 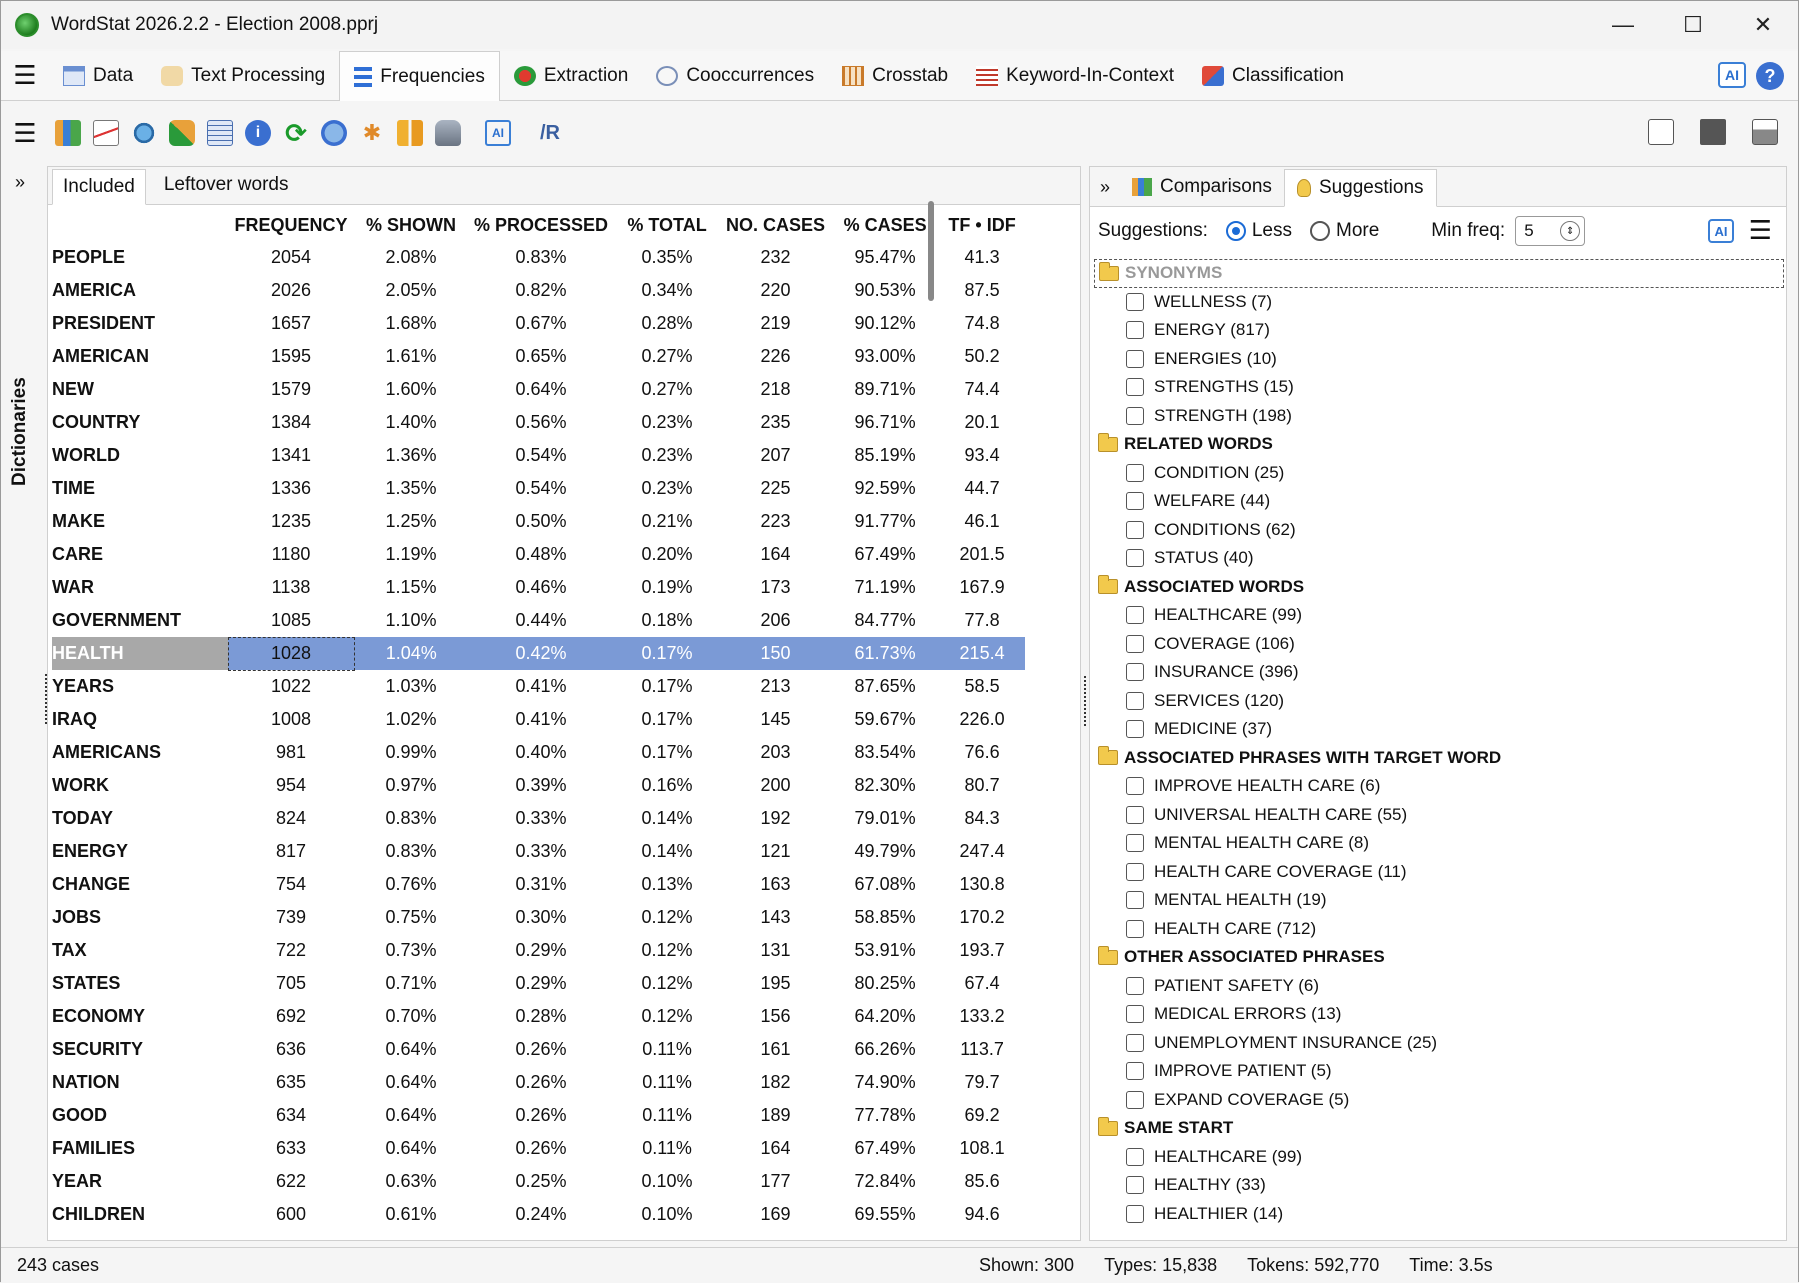 I want to click on value-cell: 0.11%, so click(x=667, y=1049).